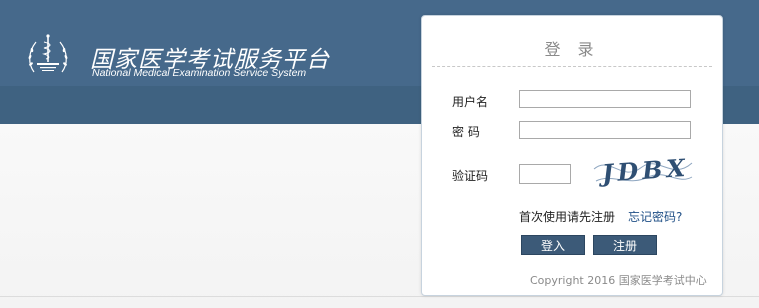  I want to click on register-button: 注册, so click(625, 245).